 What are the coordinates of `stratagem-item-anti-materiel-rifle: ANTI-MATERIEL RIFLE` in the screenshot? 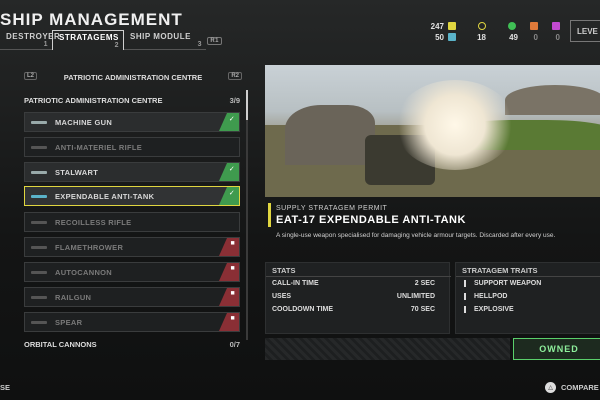 It's located at (132, 147).